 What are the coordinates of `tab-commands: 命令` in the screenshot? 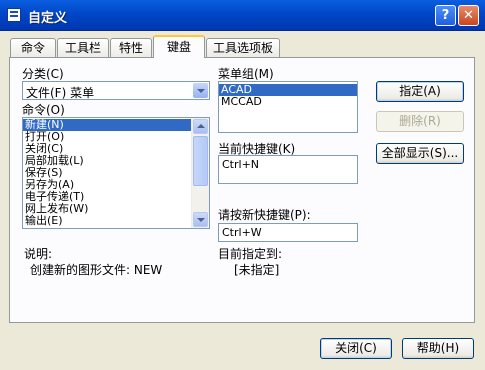 It's located at (33, 47).